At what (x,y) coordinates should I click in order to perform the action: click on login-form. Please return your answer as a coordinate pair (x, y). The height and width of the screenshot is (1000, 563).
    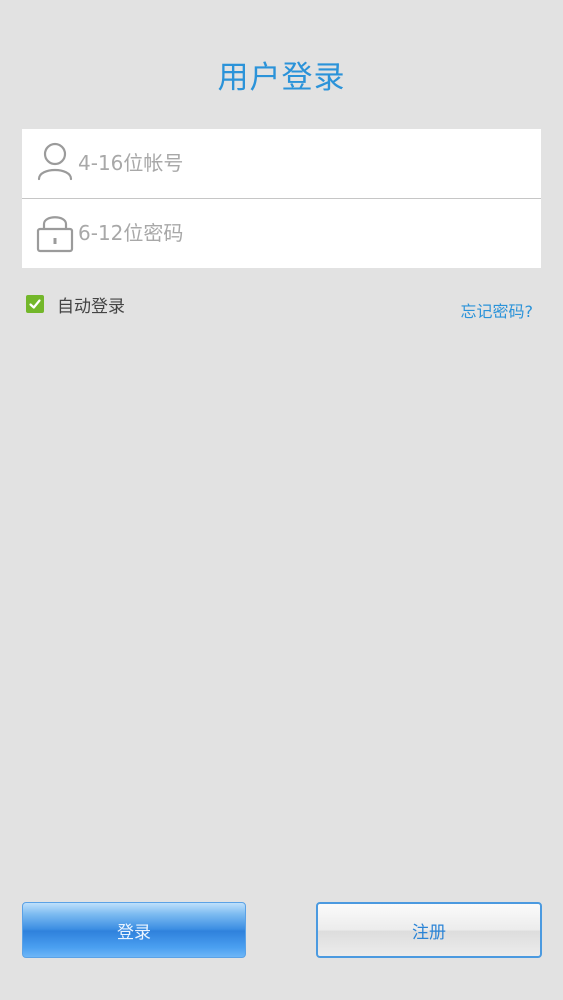
    Looking at the image, I should click on (281, 198).